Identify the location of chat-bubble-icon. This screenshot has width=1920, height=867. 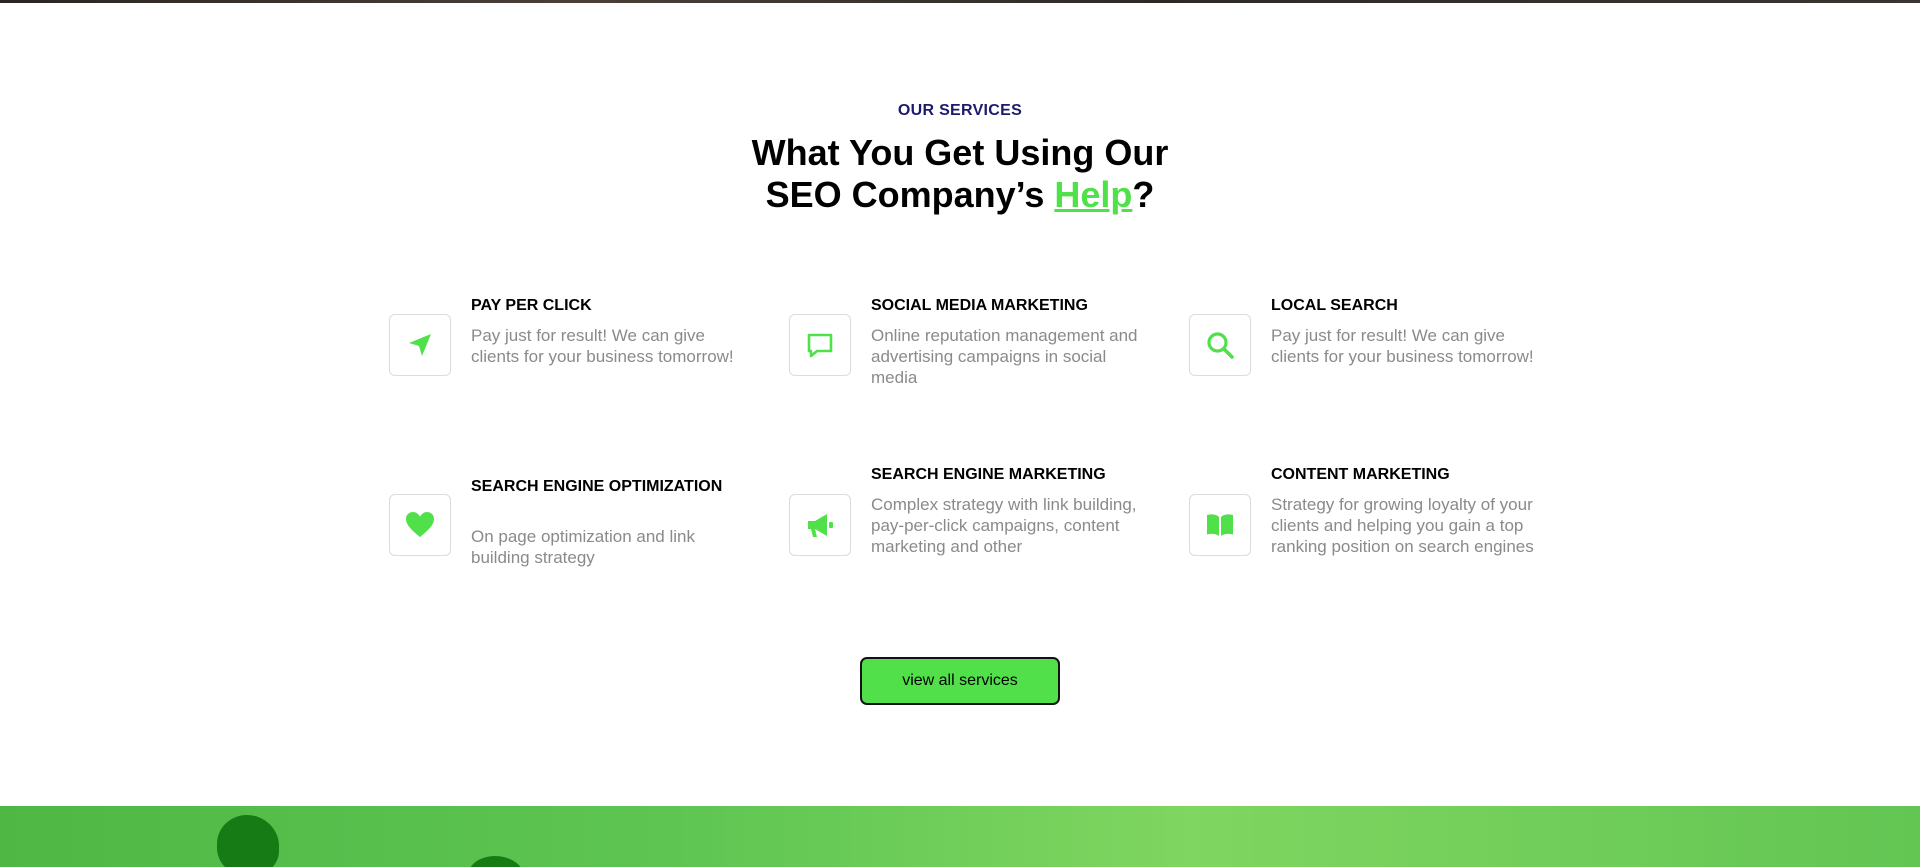
(820, 345).